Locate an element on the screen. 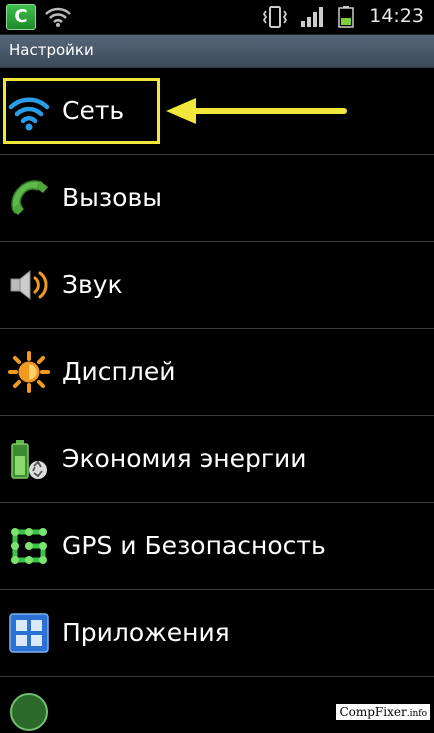  battery-icon is located at coordinates (346, 17).